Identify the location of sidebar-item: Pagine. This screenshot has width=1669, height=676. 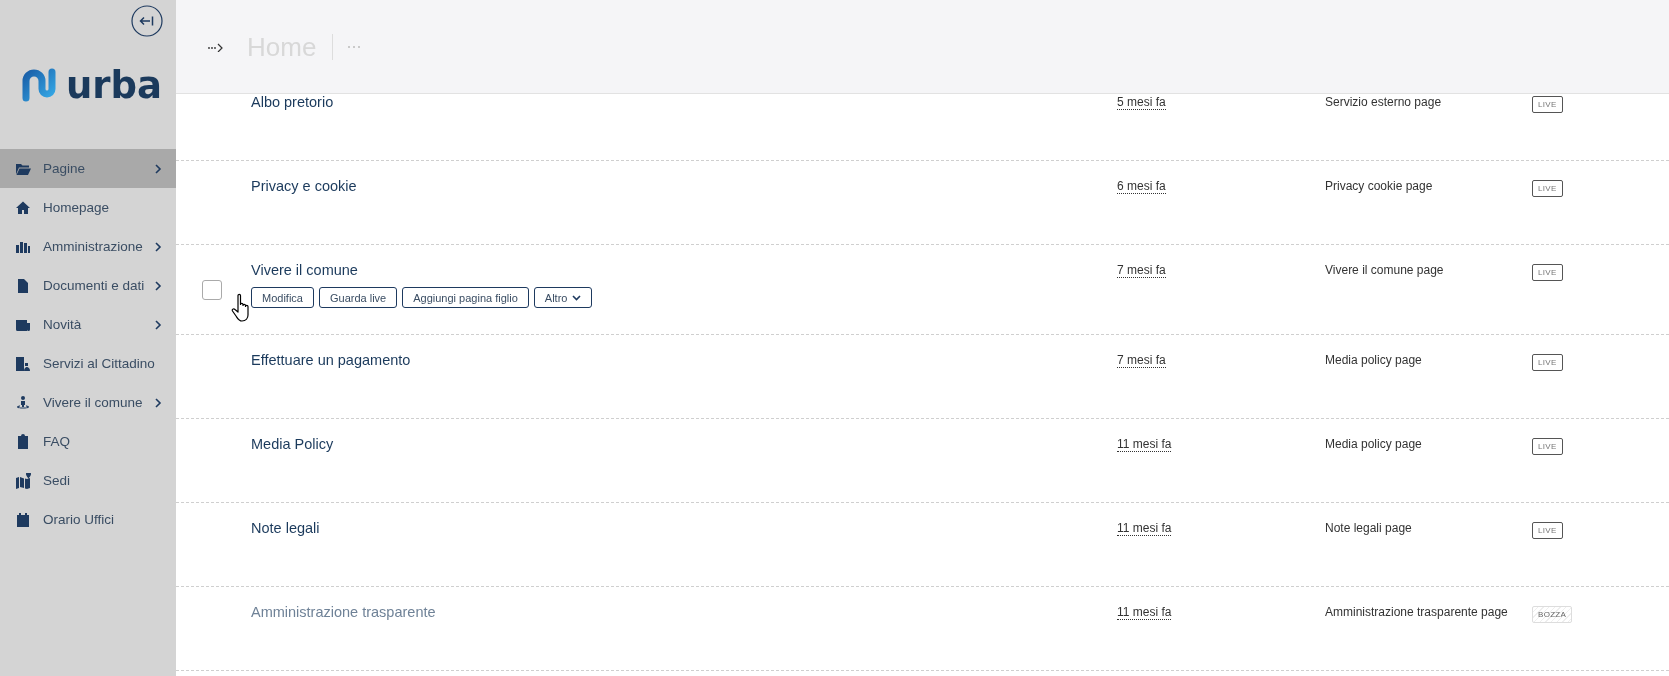
(88, 168).